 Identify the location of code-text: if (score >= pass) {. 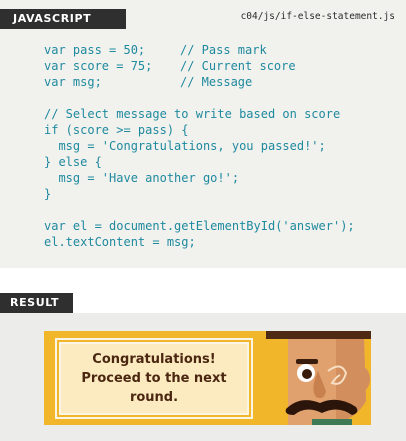
(116, 130).